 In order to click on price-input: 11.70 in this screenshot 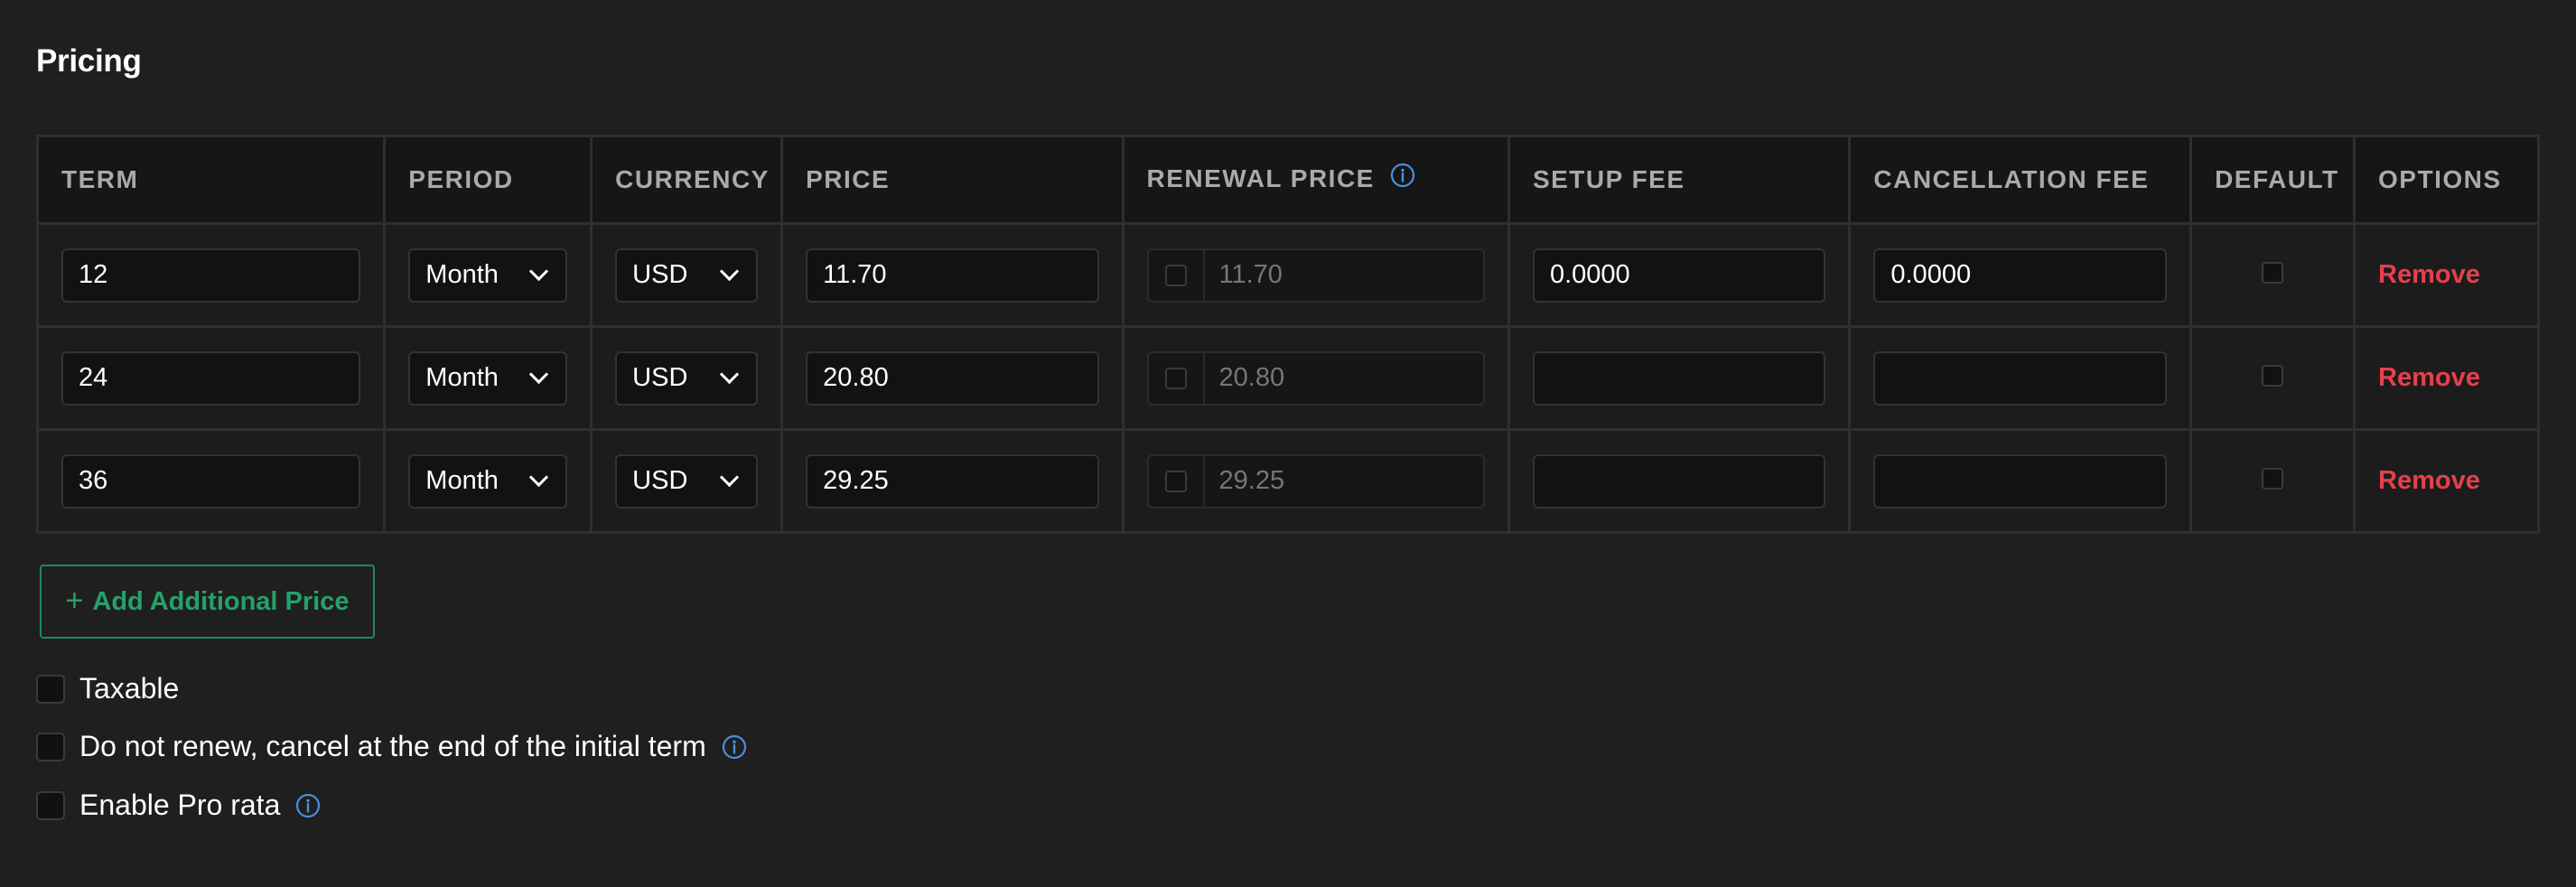, I will do `click(953, 275)`.